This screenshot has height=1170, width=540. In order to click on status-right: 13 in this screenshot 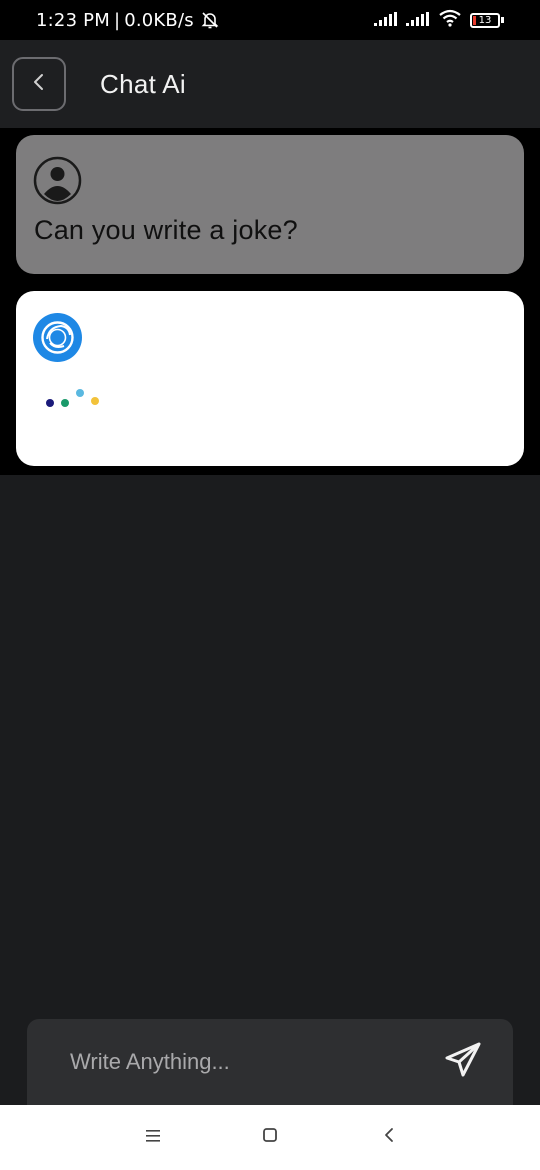, I will do `click(439, 20)`.